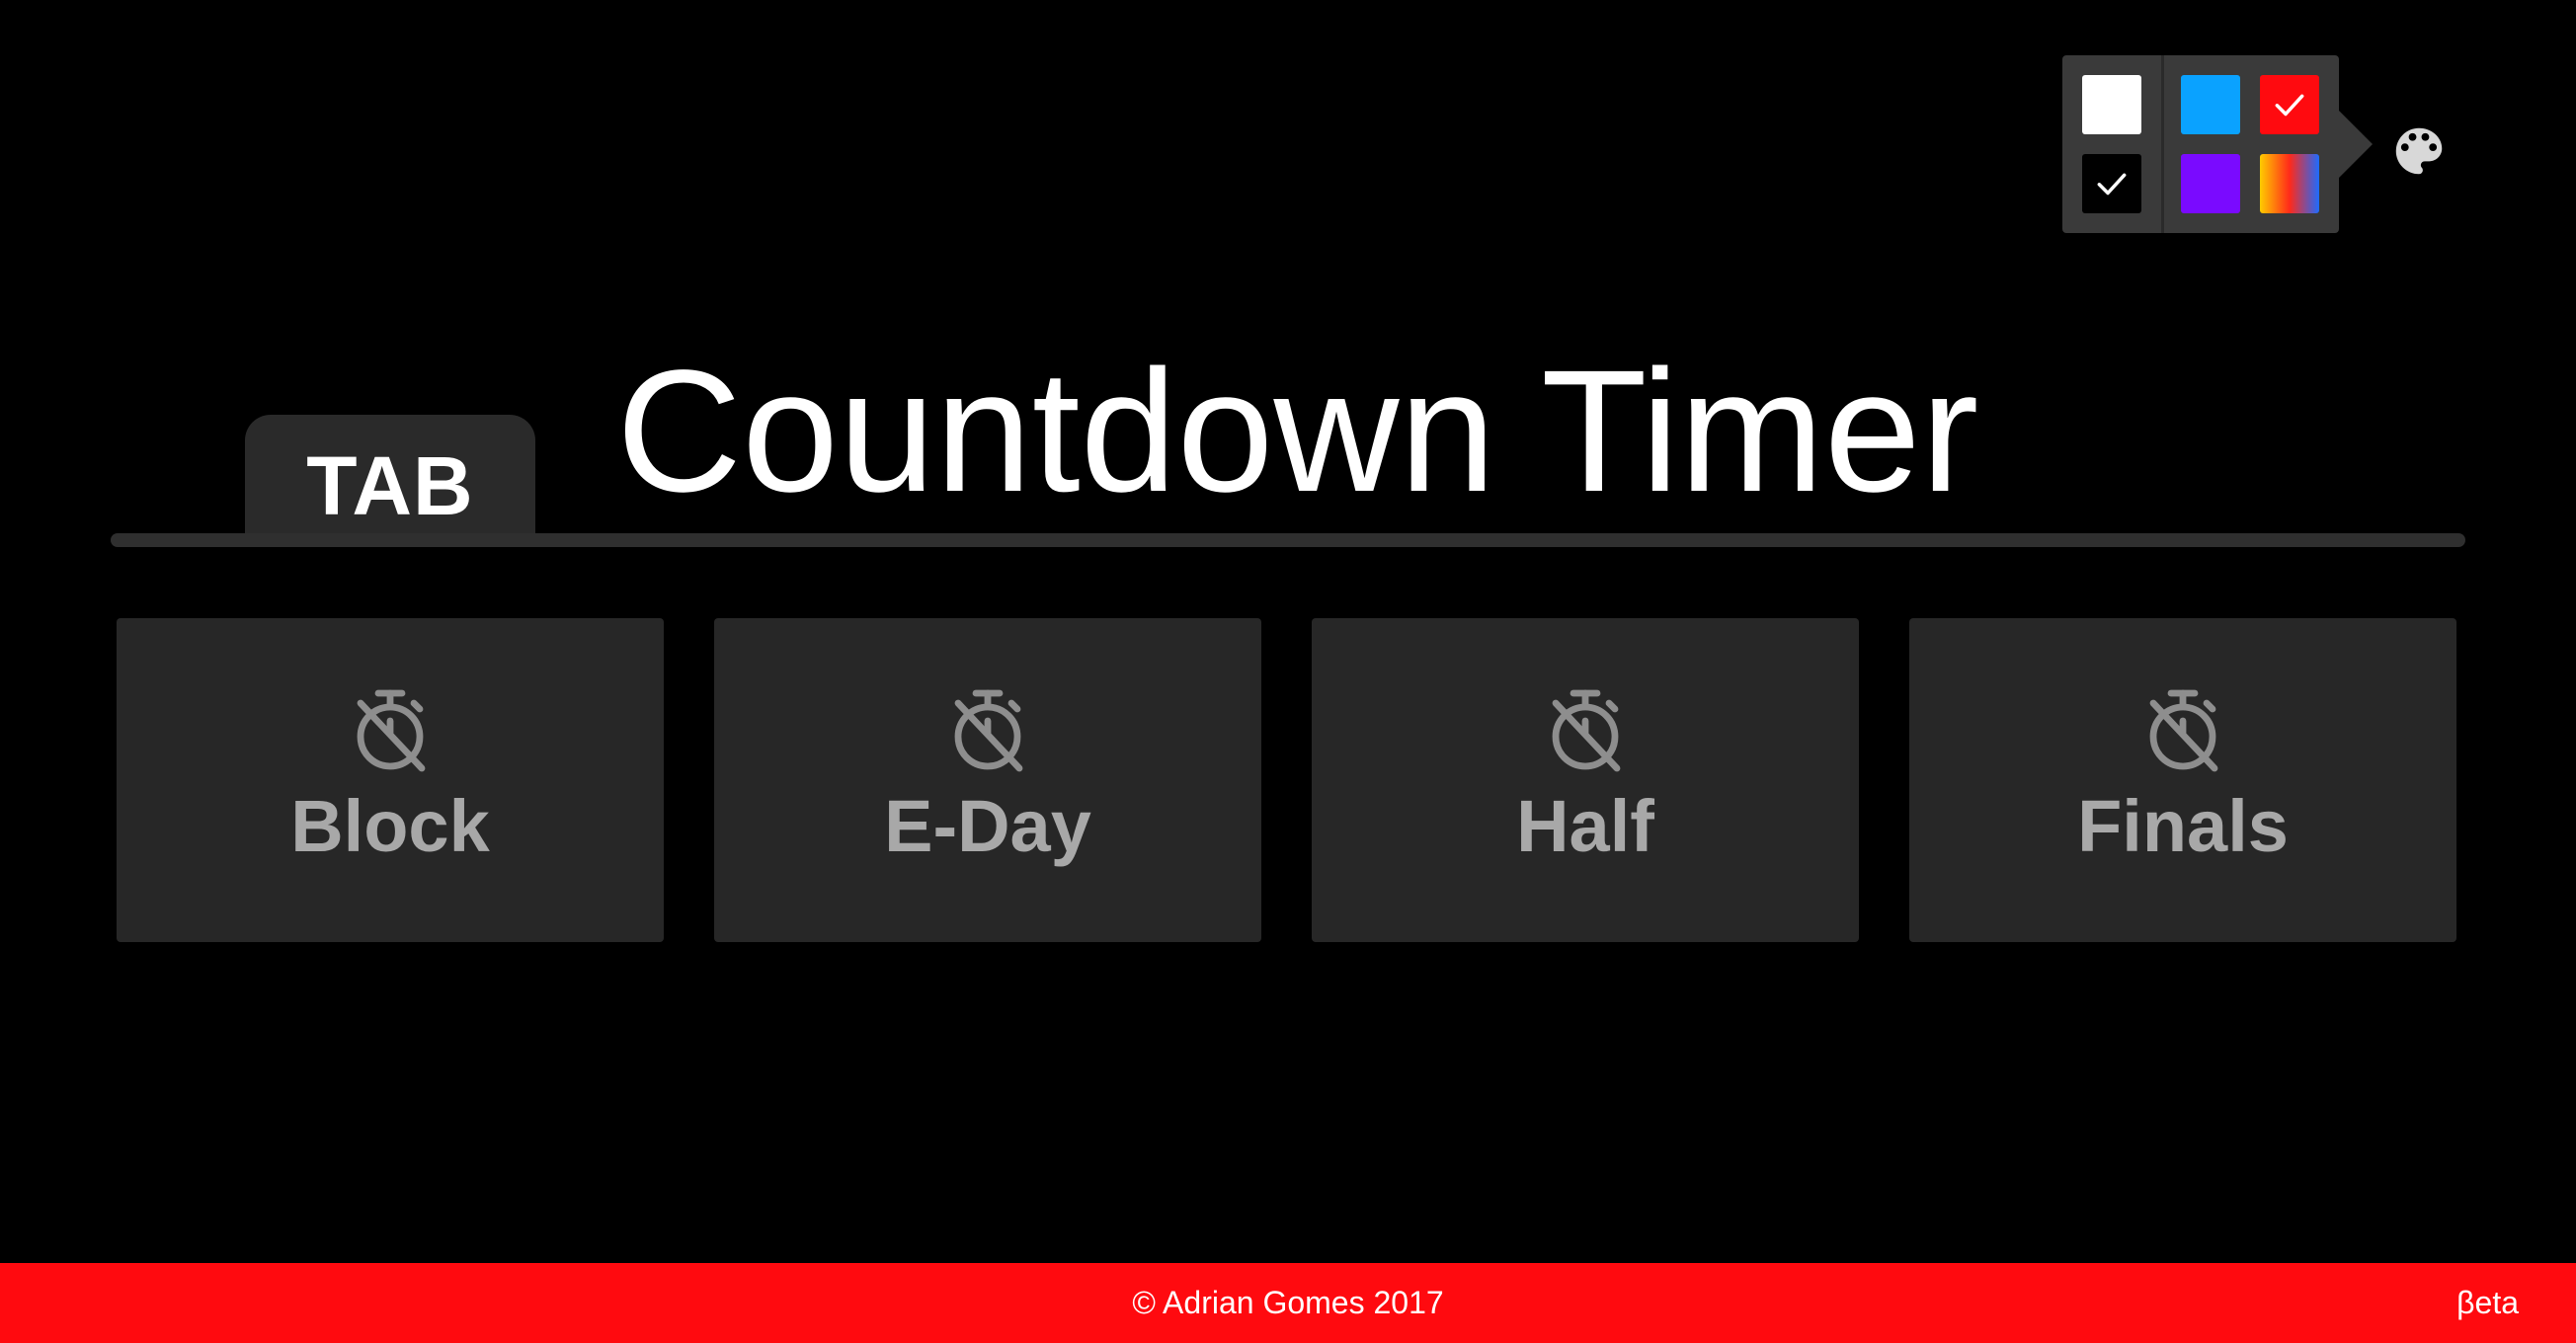  I want to click on swatch-blue, so click(2210, 105).